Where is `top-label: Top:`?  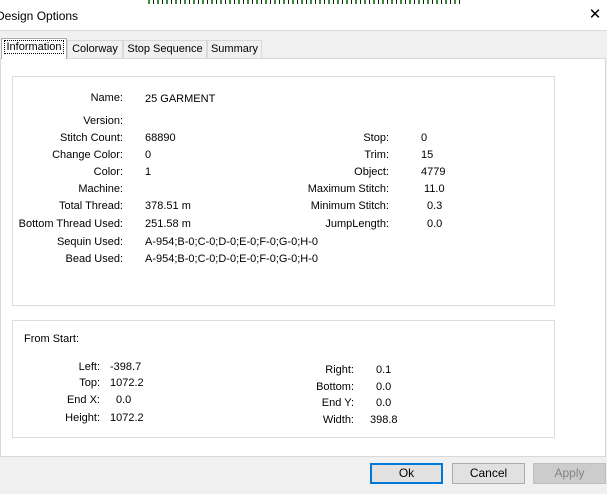
top-label: Top: is located at coordinates (89, 383).